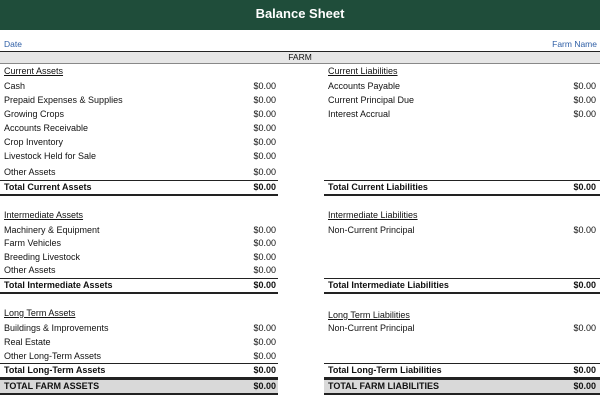  What do you see at coordinates (385, 370) in the screenshot?
I see `total-long-term-liabilities-label: Total Long-Term Liabilities` at bounding box center [385, 370].